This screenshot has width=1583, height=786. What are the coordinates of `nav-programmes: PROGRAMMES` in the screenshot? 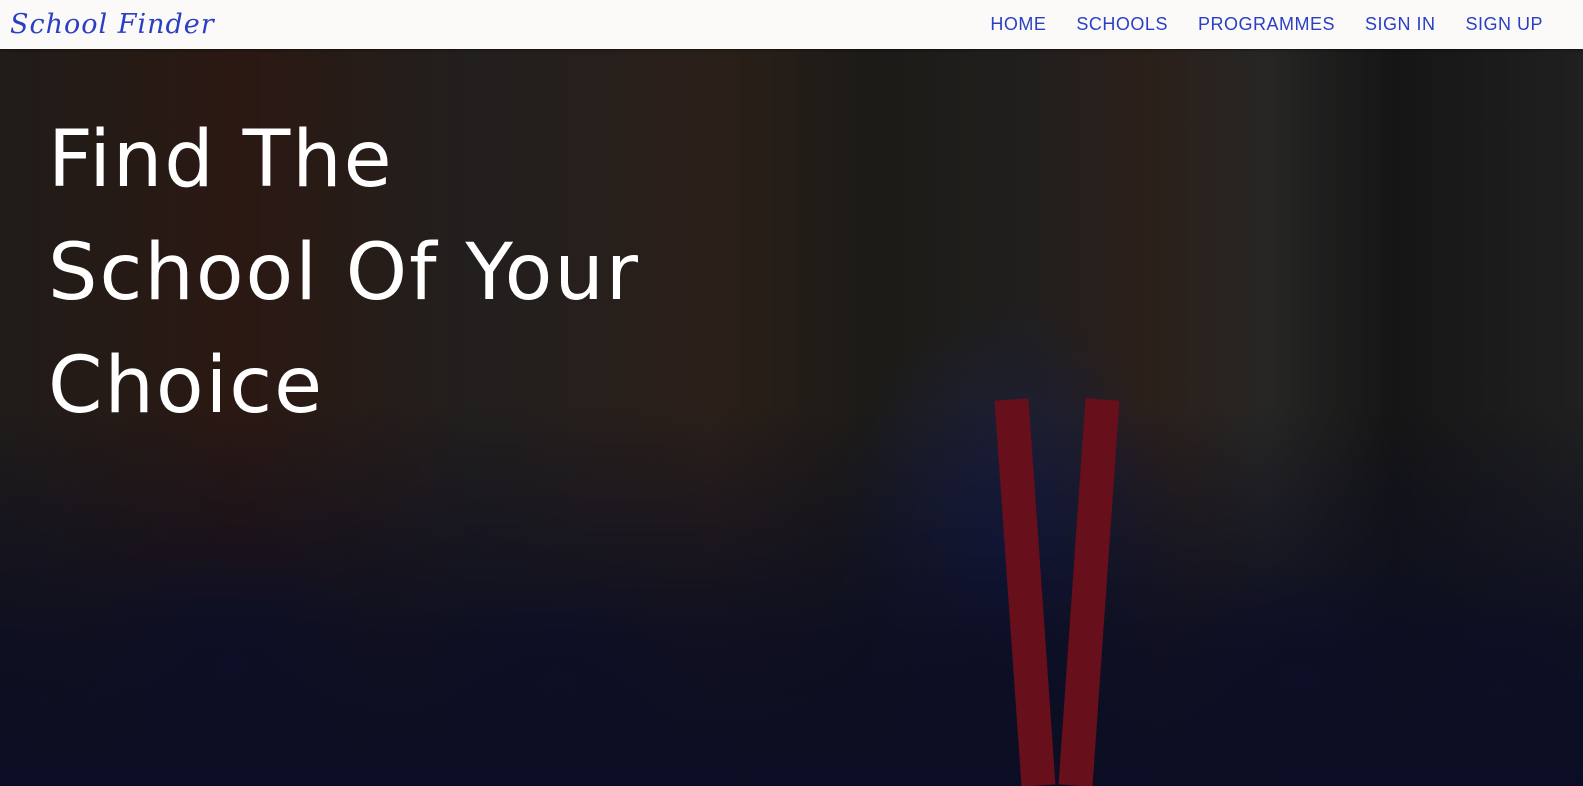 It's located at (1266, 24).